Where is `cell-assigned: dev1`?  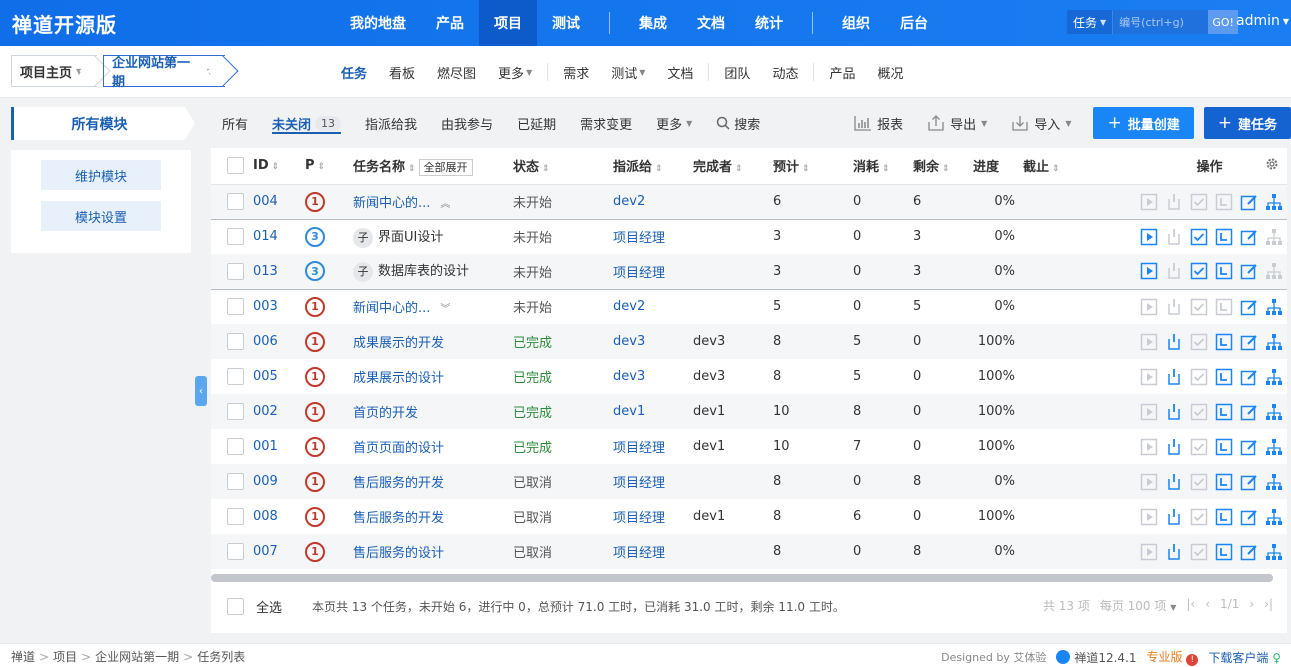
cell-assigned: dev1 is located at coordinates (649, 411).